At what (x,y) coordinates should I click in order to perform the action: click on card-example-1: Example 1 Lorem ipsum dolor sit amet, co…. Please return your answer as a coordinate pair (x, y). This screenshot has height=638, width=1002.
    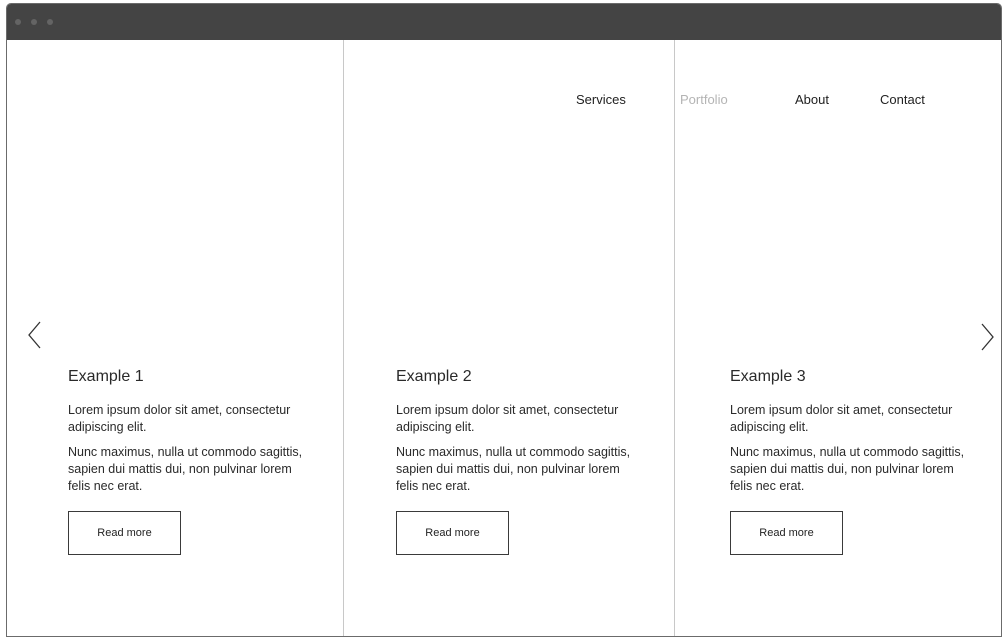
    Looking at the image, I should click on (188, 461).